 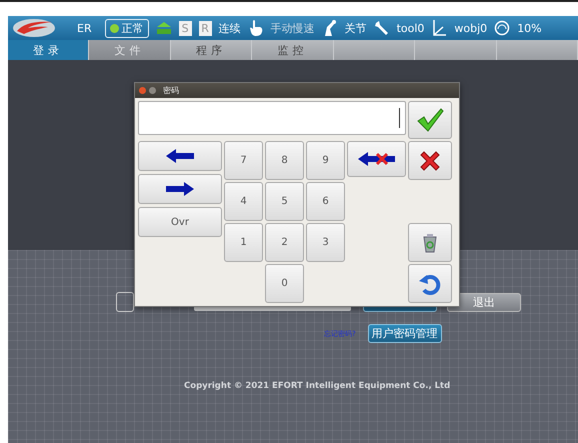 What do you see at coordinates (355, 28) in the screenshot?
I see `motion-label: 关节` at bounding box center [355, 28].